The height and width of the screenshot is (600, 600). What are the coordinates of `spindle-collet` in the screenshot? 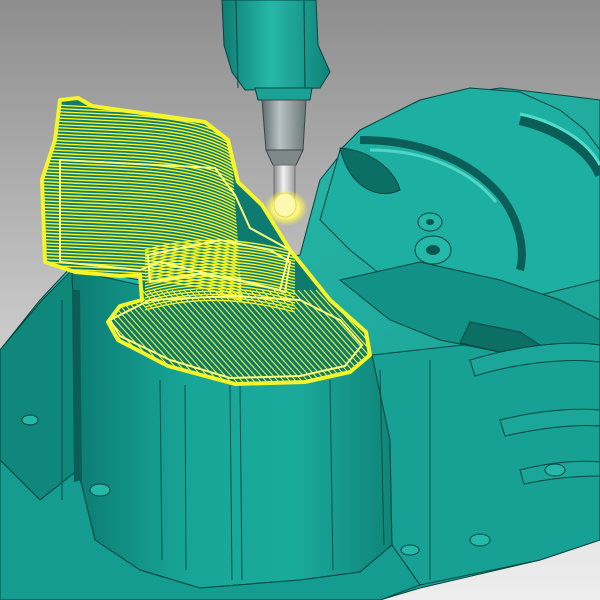 It's located at (283, 94).